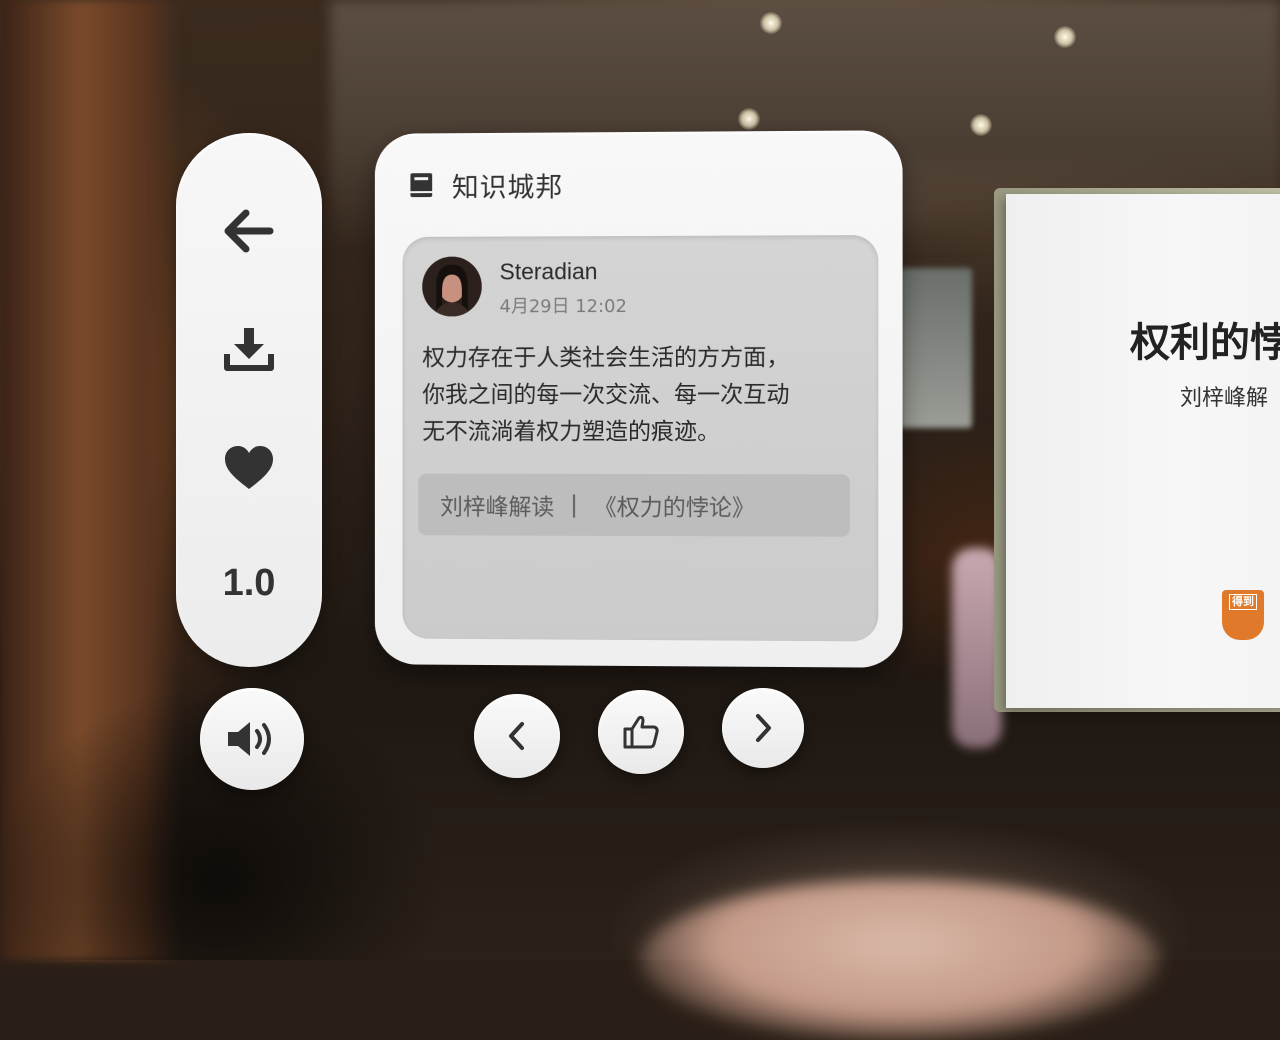 This screenshot has width=1280, height=1040. I want to click on foreground-shadow, so click(260, 790).